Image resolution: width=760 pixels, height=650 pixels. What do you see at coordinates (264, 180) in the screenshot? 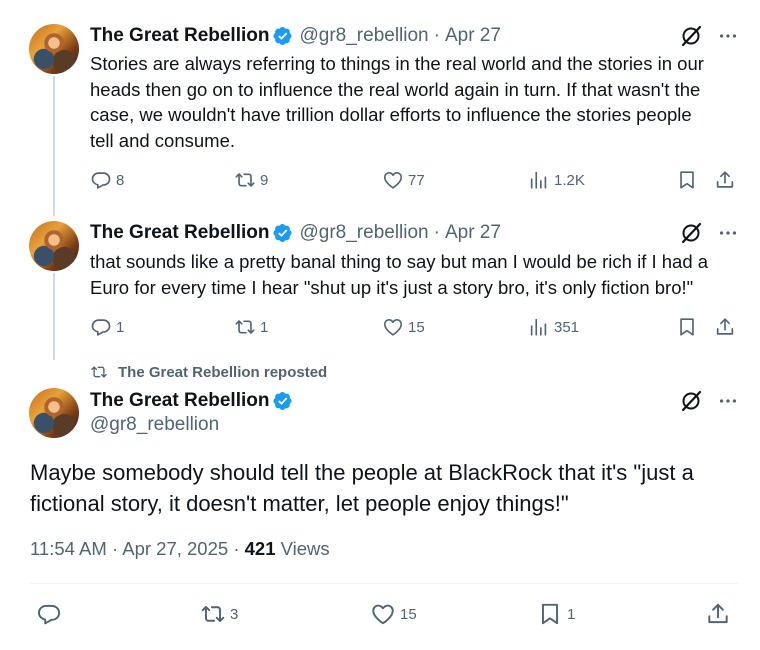
I see `repost-count: 9` at bounding box center [264, 180].